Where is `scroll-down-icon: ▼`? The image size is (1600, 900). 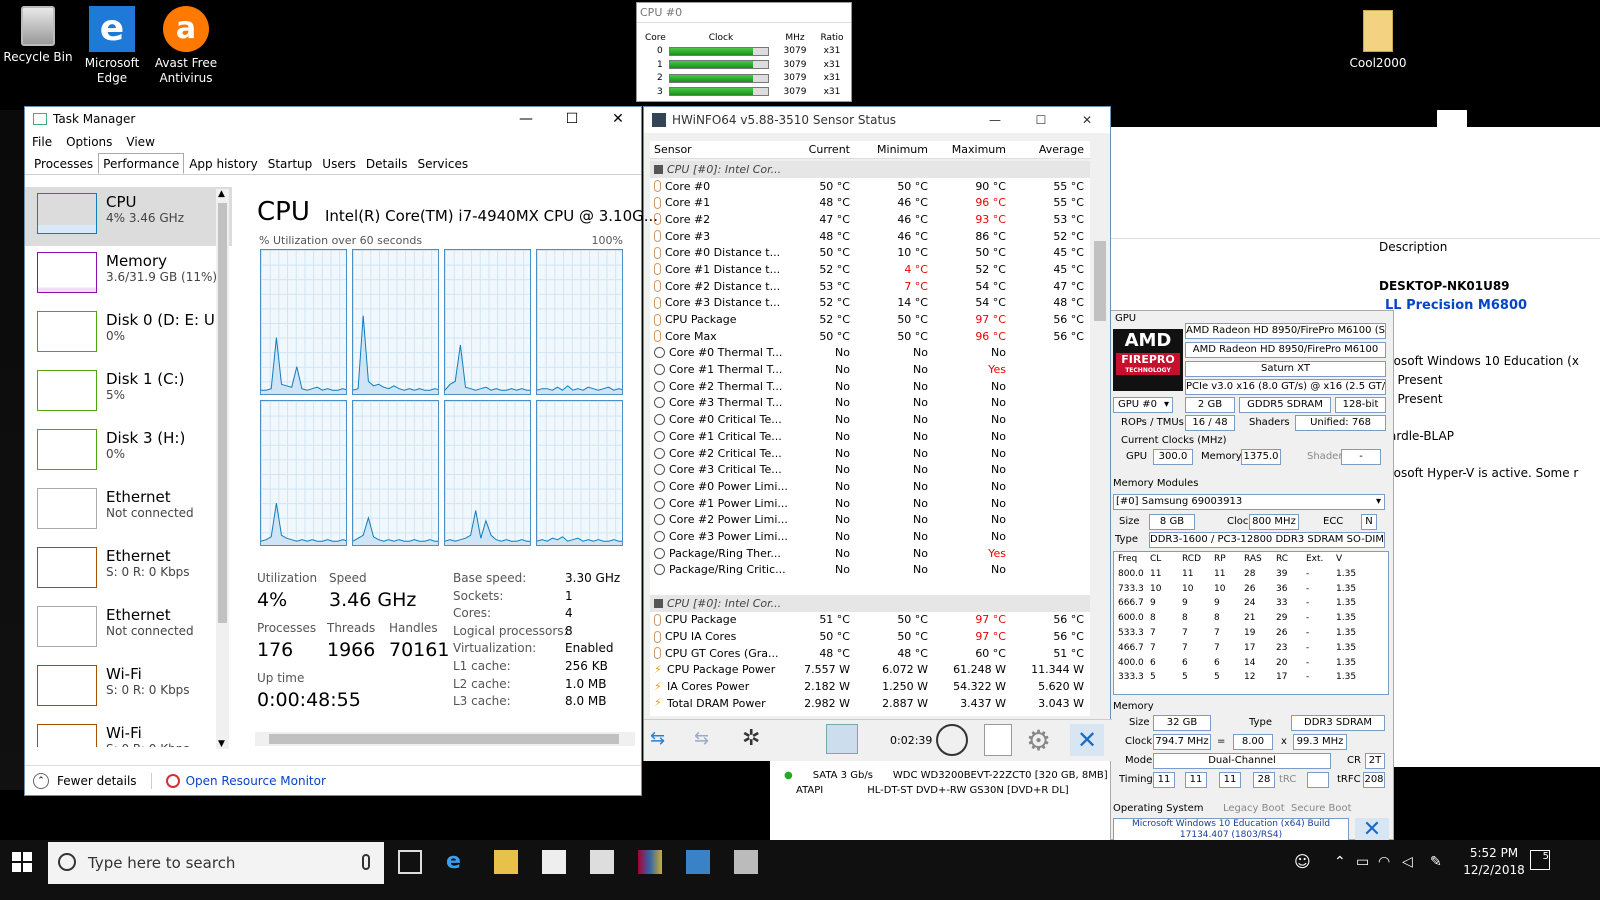 scroll-down-icon: ▼ is located at coordinates (221, 744).